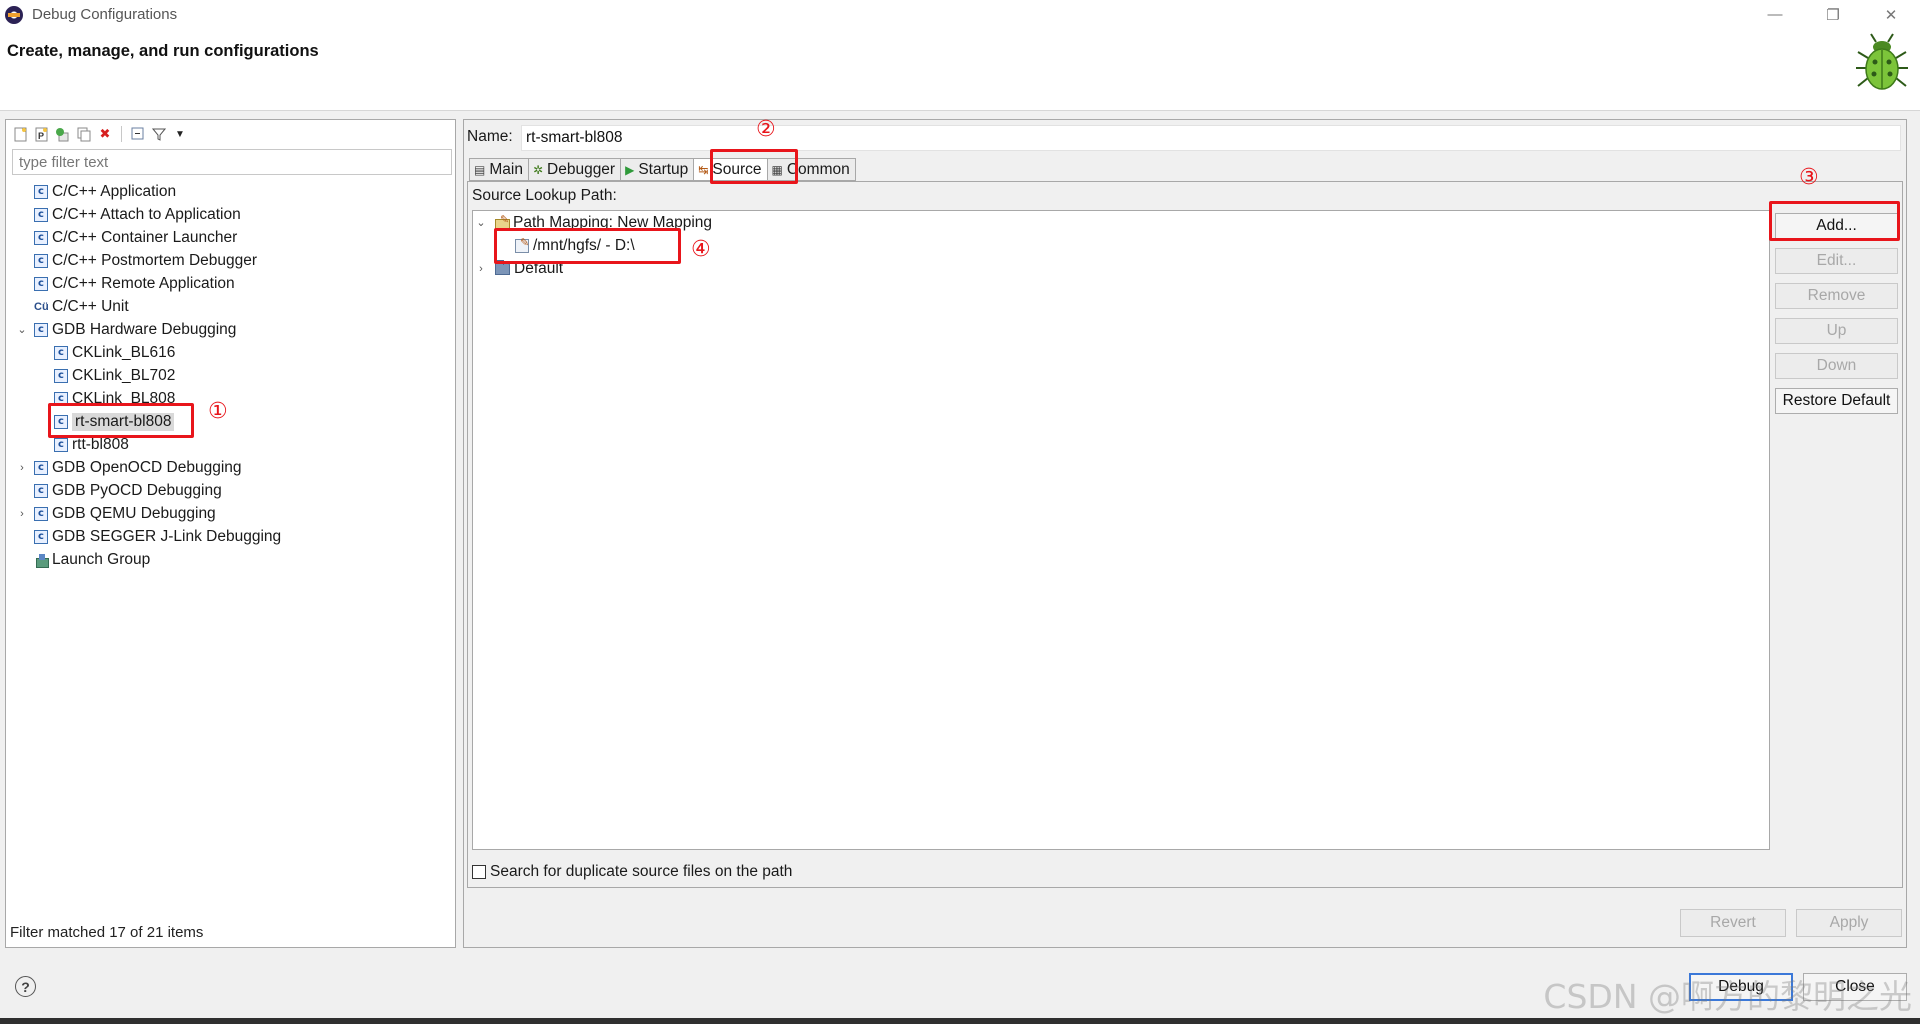 Image resolution: width=1920 pixels, height=1024 pixels. I want to click on tab-common: ▦ Common, so click(811, 169).